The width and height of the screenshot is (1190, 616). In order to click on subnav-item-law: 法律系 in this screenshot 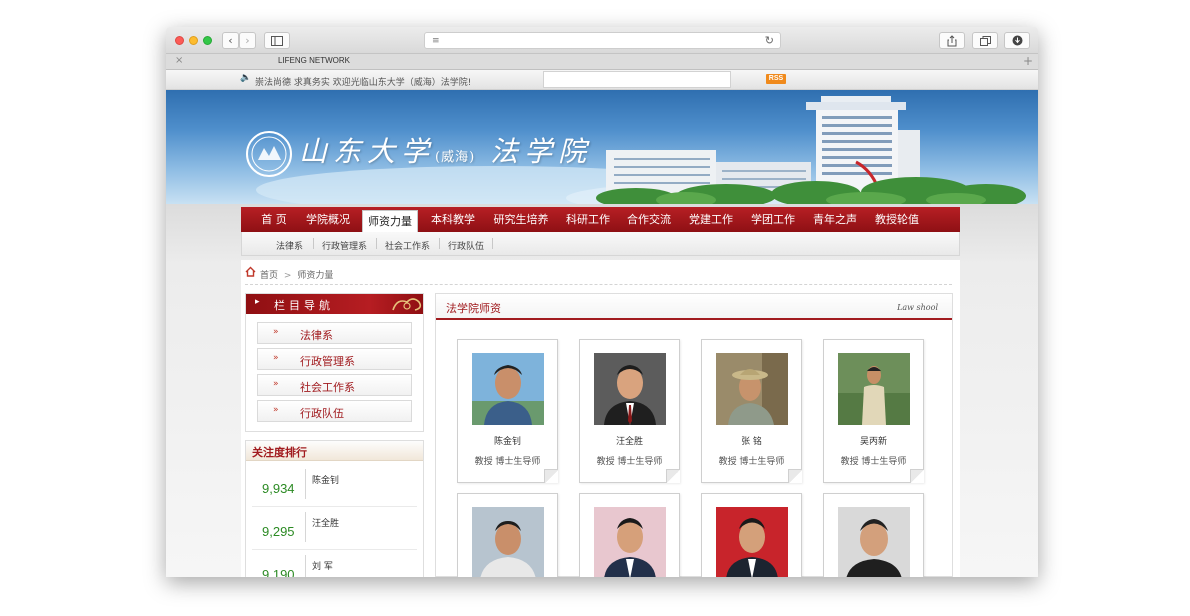, I will do `click(289, 245)`.